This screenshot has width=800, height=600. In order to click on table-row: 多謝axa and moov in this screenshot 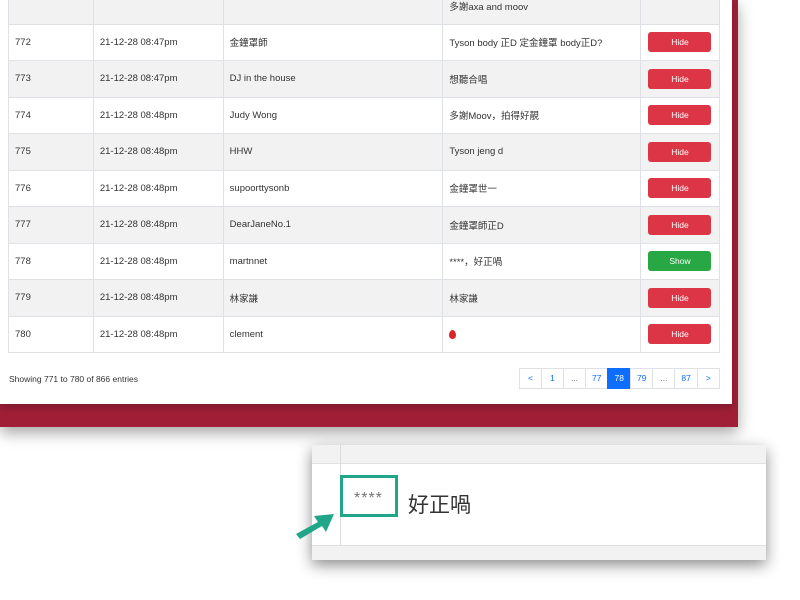, I will do `click(364, 12)`.